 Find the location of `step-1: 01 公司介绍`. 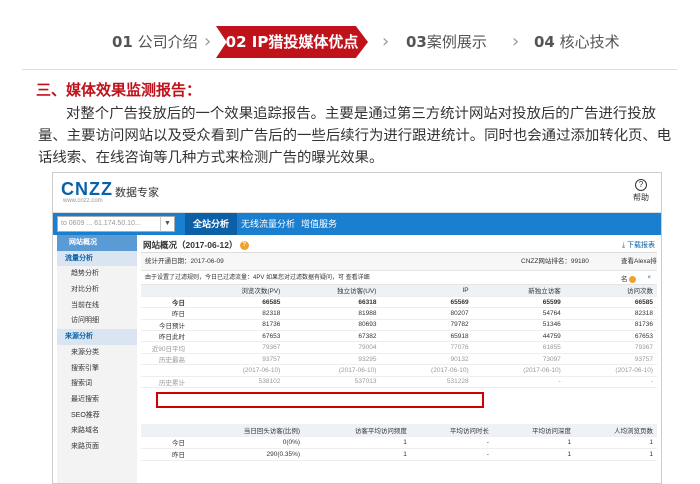

step-1: 01 公司介绍 is located at coordinates (155, 42).